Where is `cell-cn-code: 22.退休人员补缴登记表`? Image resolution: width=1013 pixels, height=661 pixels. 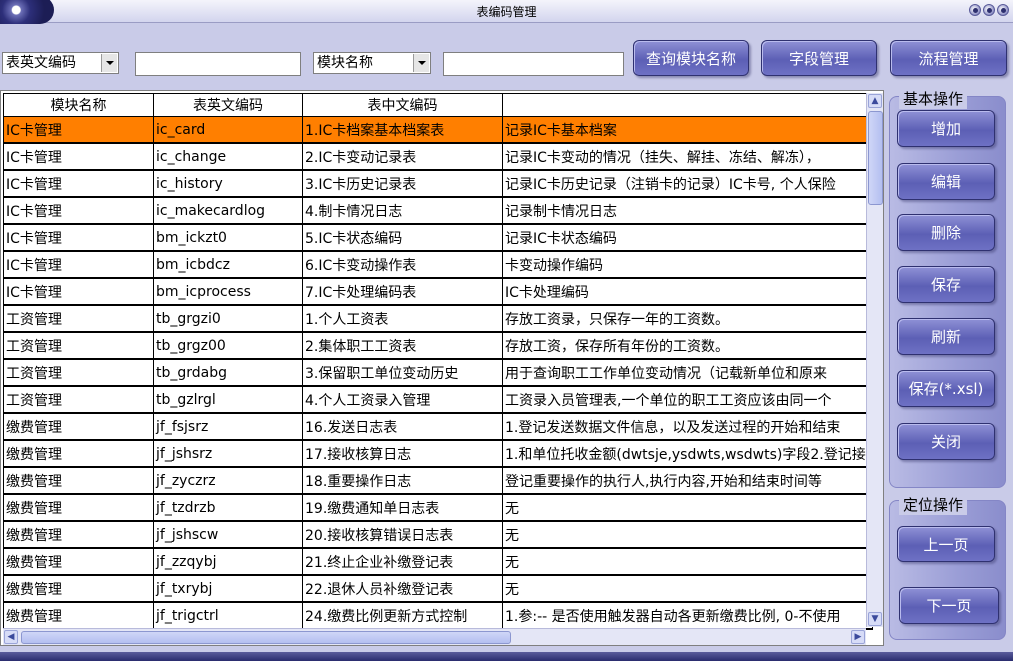
cell-cn-code: 22.退休人员补缴登记表 is located at coordinates (402, 588).